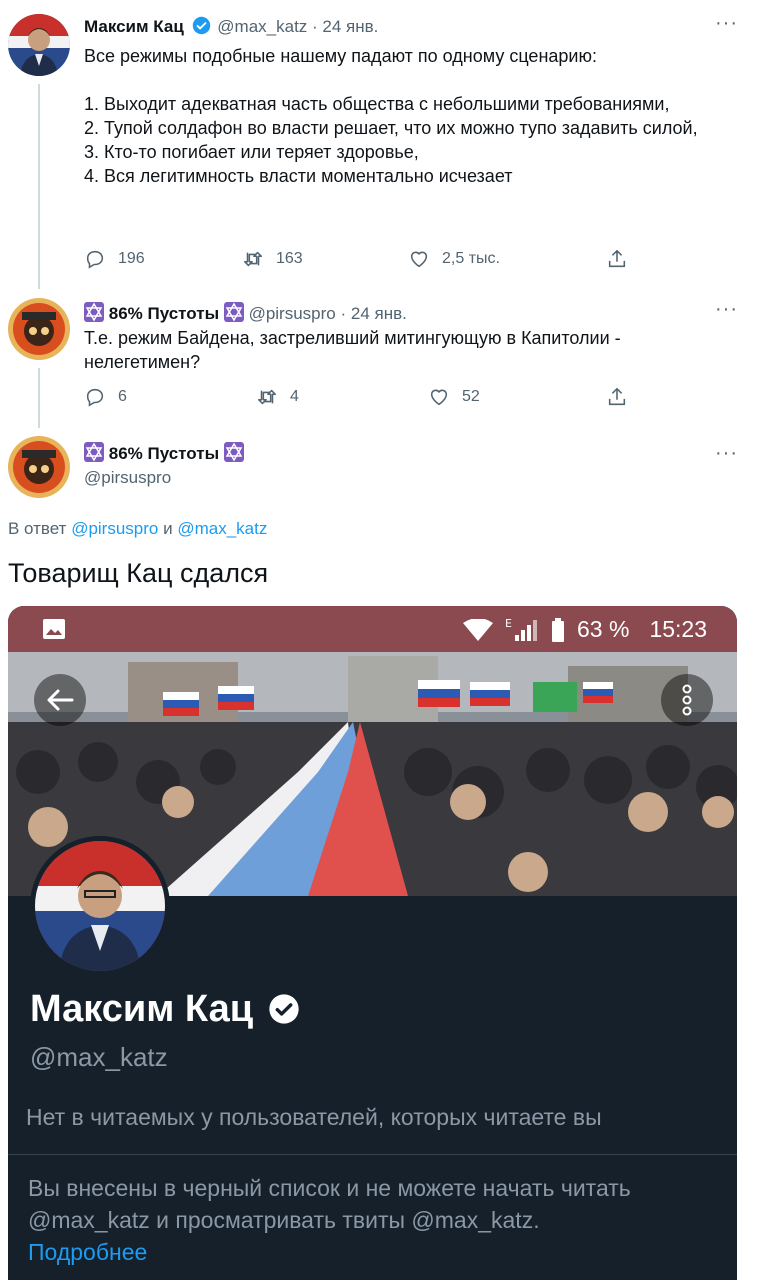  What do you see at coordinates (478, 629) in the screenshot?
I see `wifi-icon` at bounding box center [478, 629].